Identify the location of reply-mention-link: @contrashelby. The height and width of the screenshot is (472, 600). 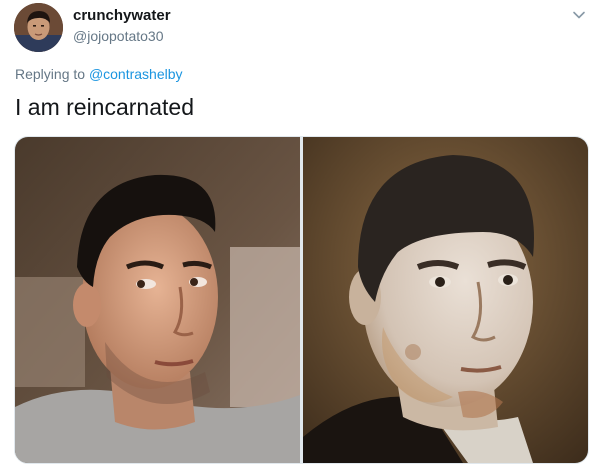
(136, 74).